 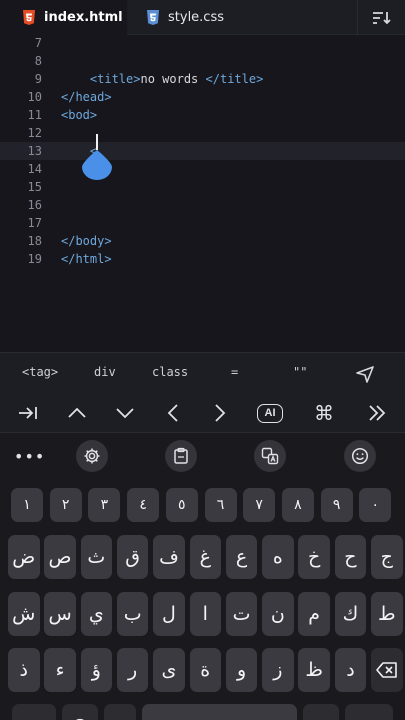 What do you see at coordinates (38, 43) in the screenshot?
I see `line-number: 7` at bounding box center [38, 43].